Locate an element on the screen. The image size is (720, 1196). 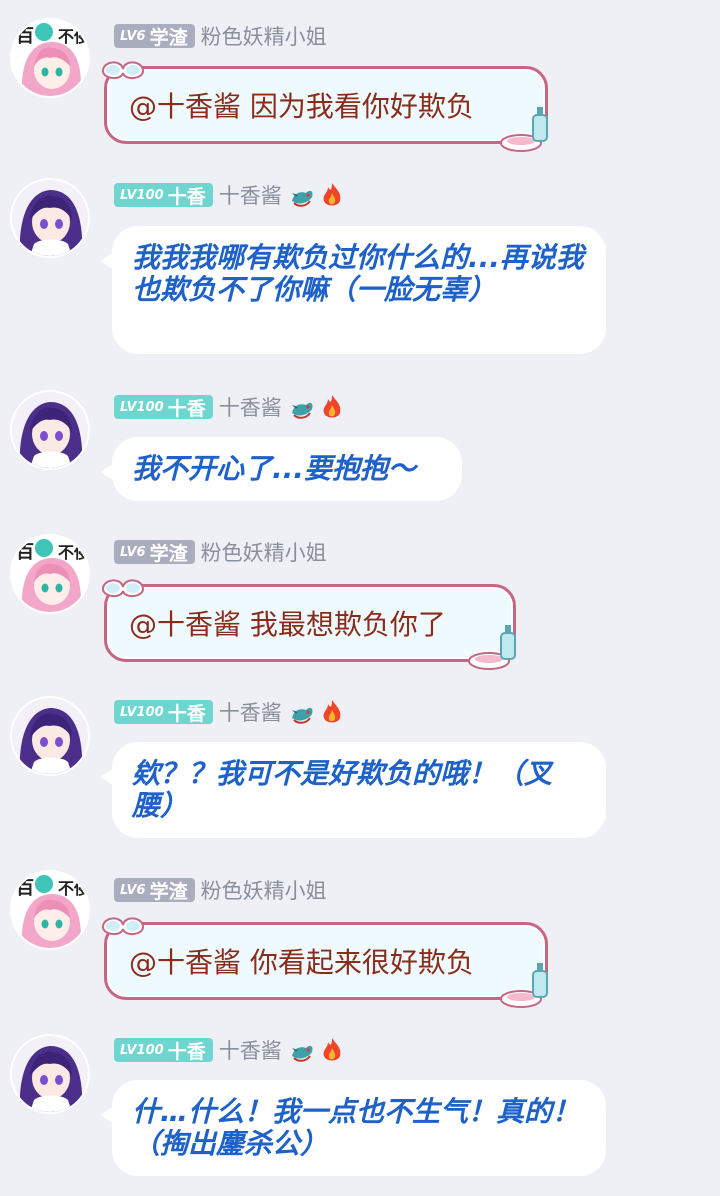
message-bubble: 我不开心了...要抱抱～ is located at coordinates (281, 469).